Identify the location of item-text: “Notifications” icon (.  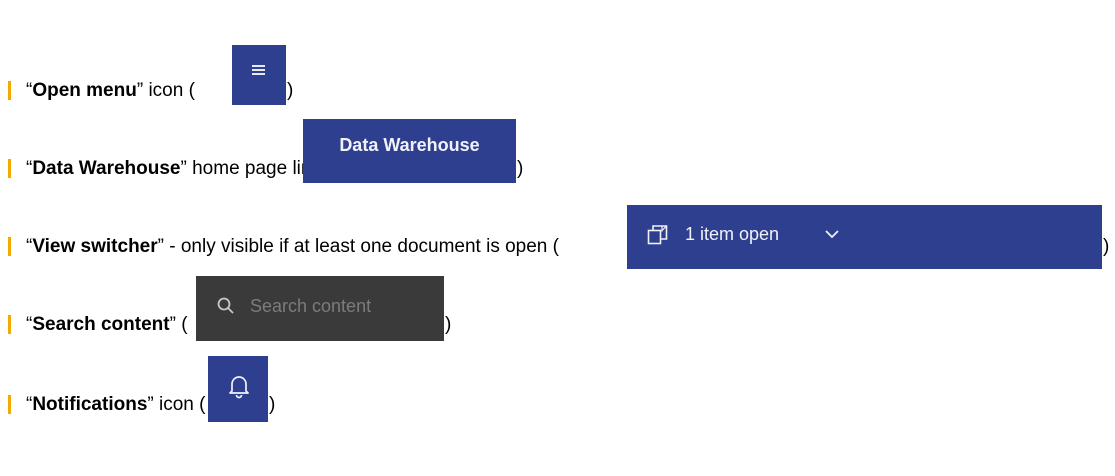
(116, 404).